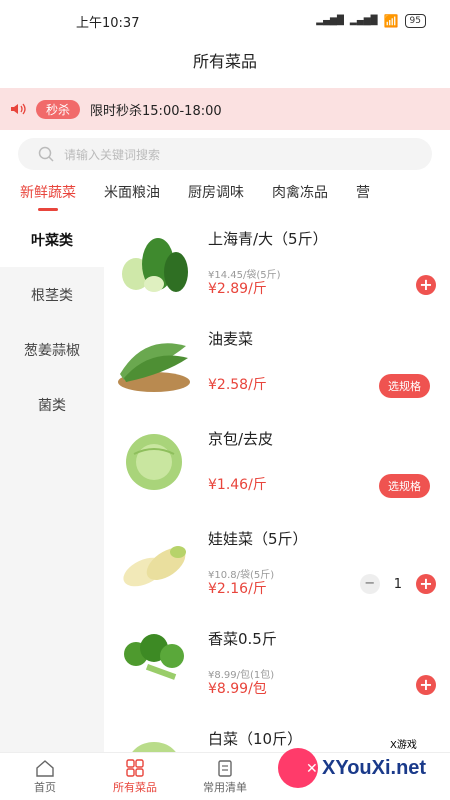 This screenshot has height=800, width=450. I want to click on tab-all-dishes: 所有菜品, so click(135, 776).